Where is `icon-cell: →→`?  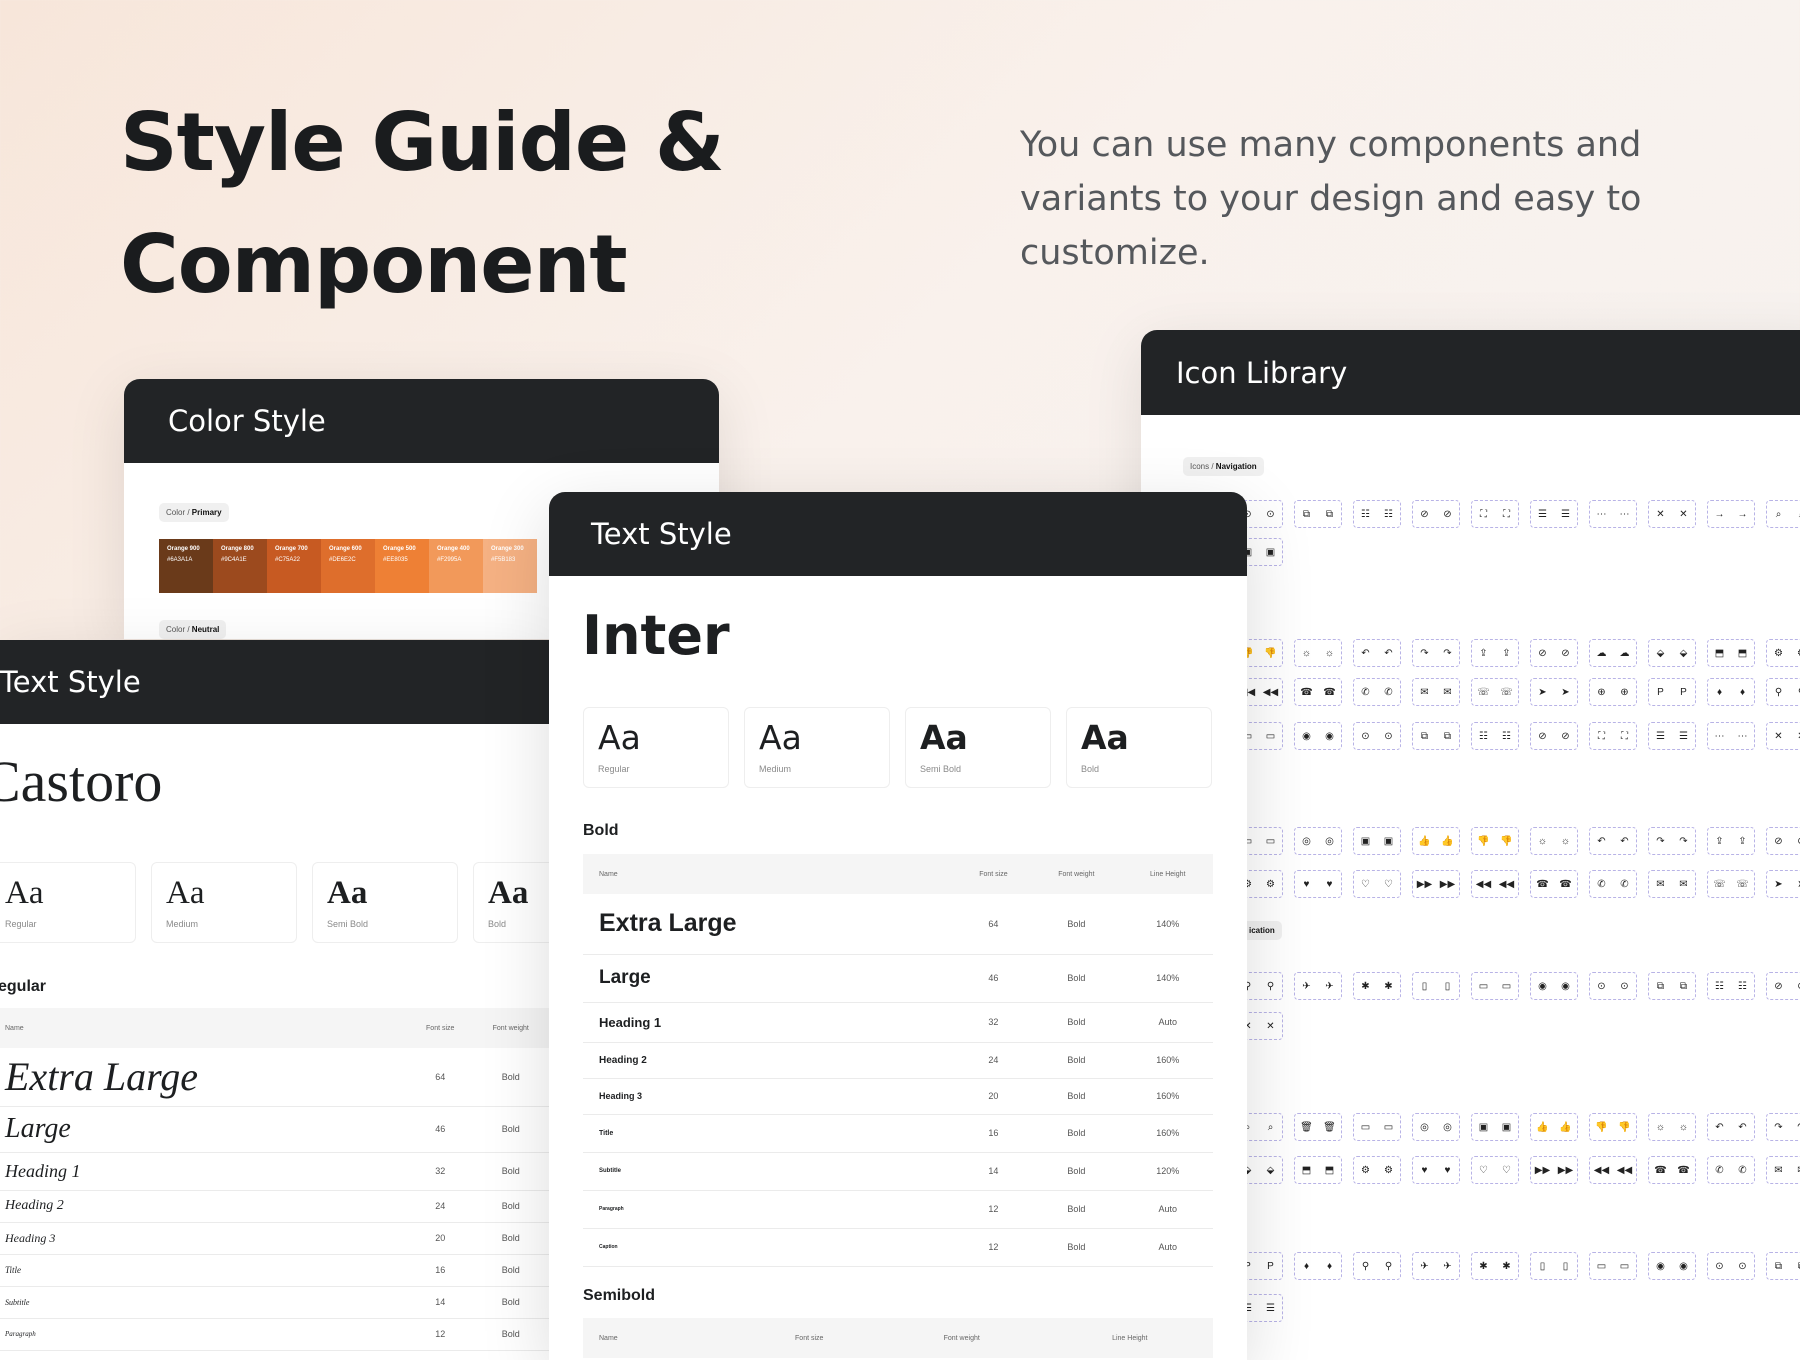 icon-cell: →→ is located at coordinates (1731, 514).